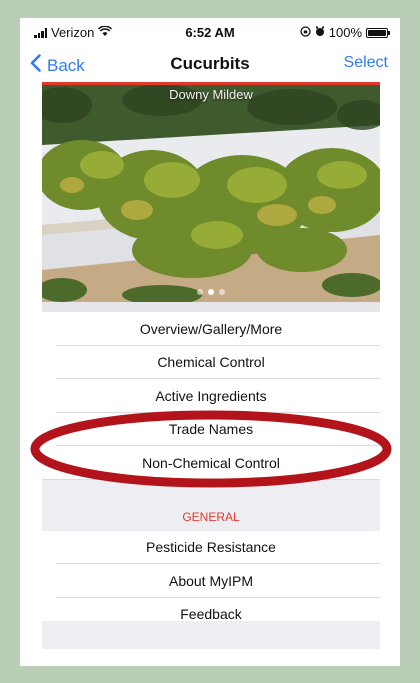 The width and height of the screenshot is (420, 683). What do you see at coordinates (211, 329) in the screenshot?
I see `menu-item-overview: Overview/Gallery/More` at bounding box center [211, 329].